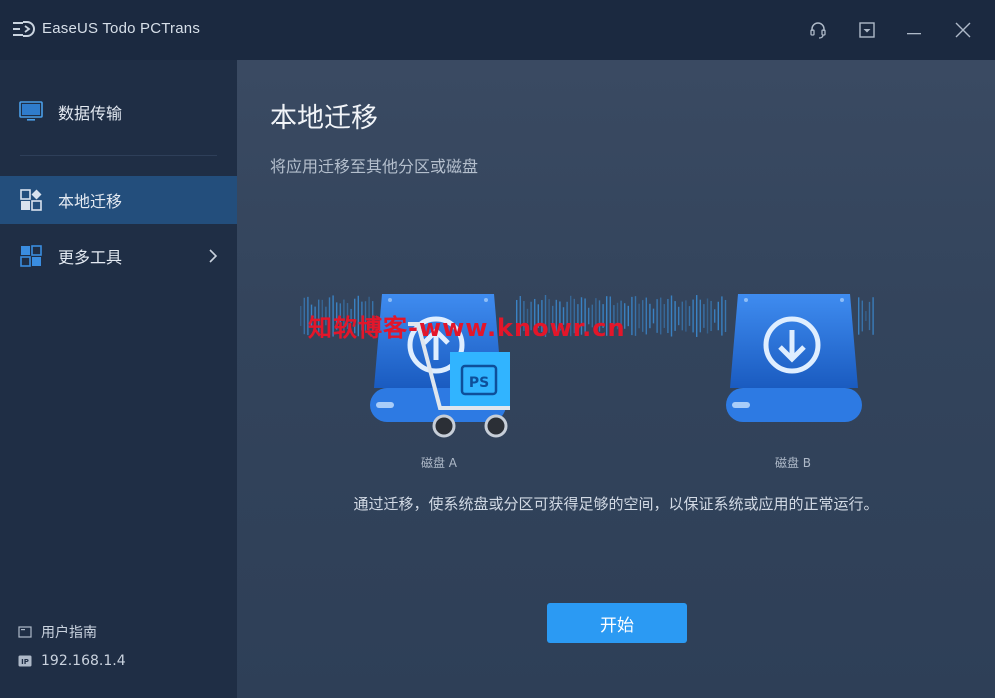 This screenshot has height=698, width=995. I want to click on minimize-button, so click(914, 30).